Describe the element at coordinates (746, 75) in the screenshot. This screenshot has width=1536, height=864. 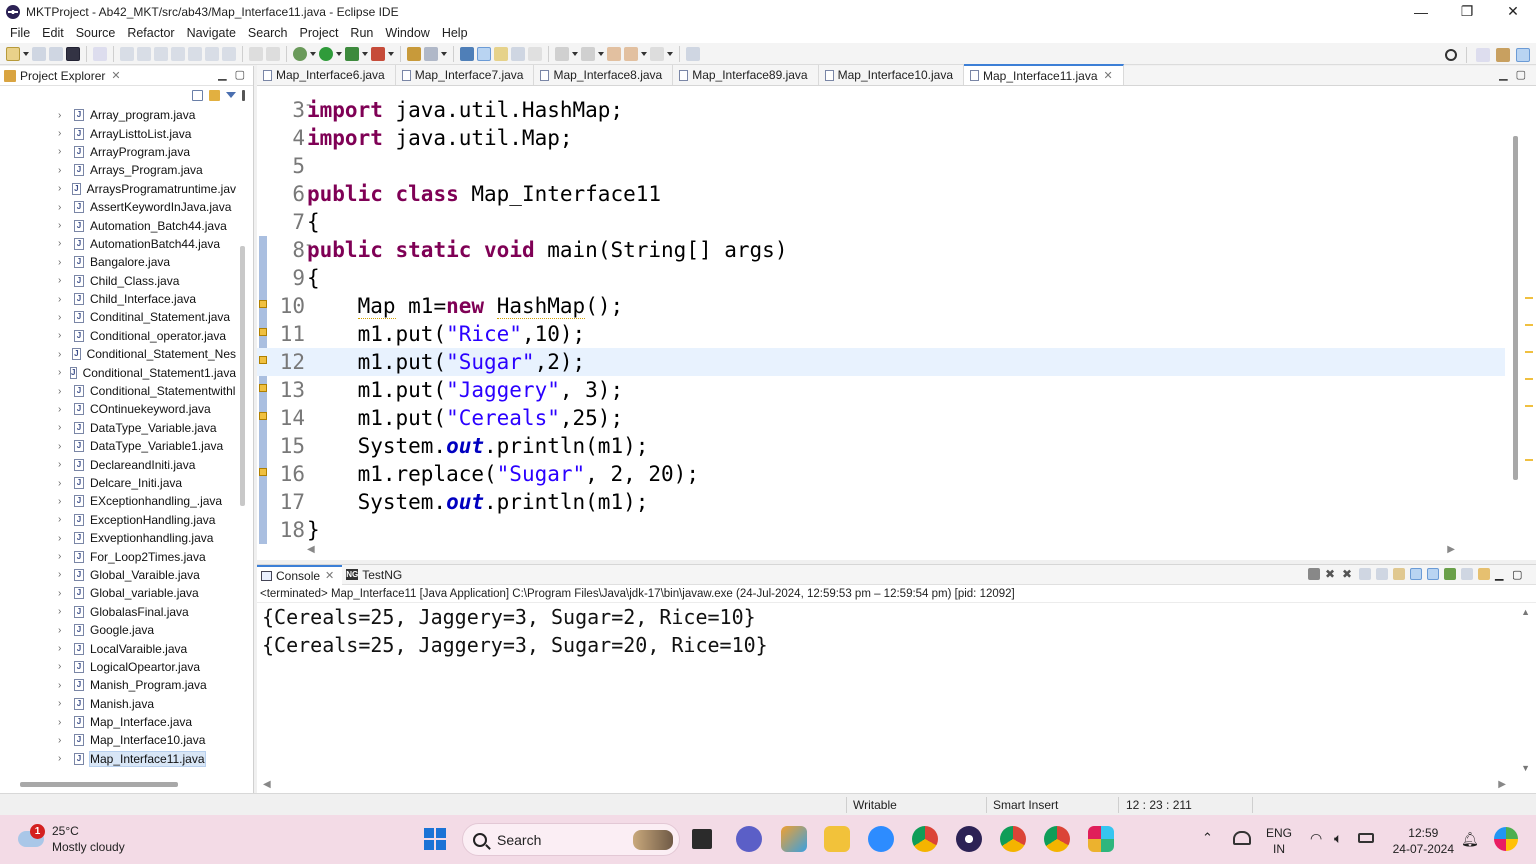
I see `editor-tab: Map_Interface89.java` at that location.